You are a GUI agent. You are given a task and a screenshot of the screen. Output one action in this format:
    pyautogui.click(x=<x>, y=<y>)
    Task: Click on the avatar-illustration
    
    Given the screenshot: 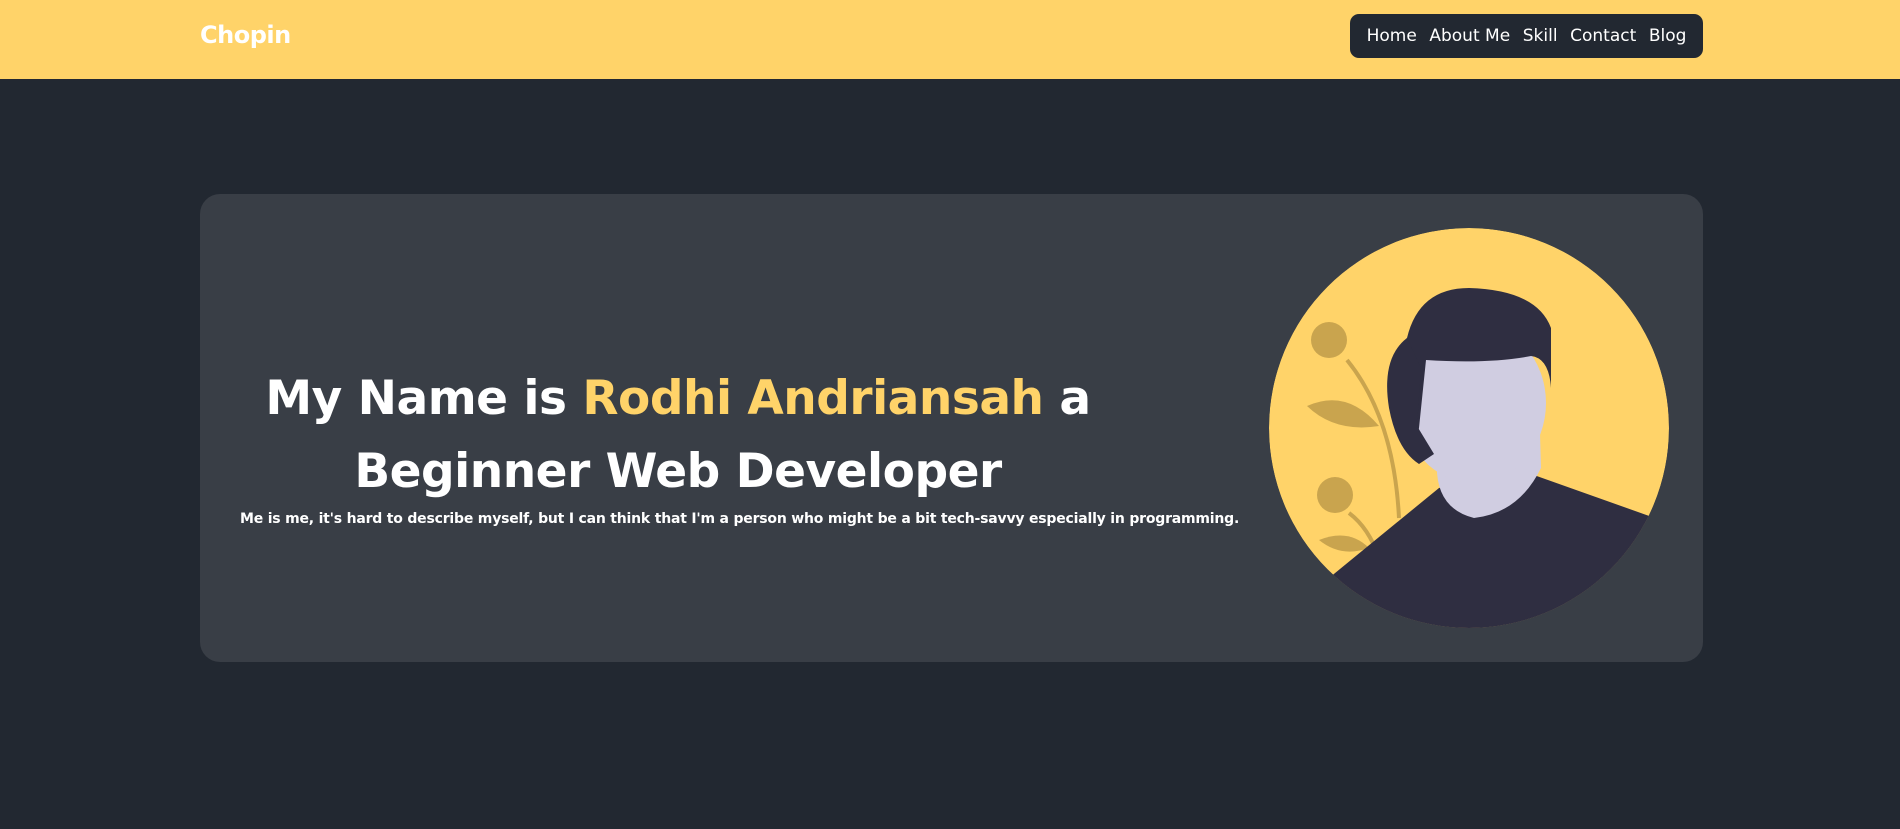 What is the action you would take?
    pyautogui.click(x=1469, y=428)
    